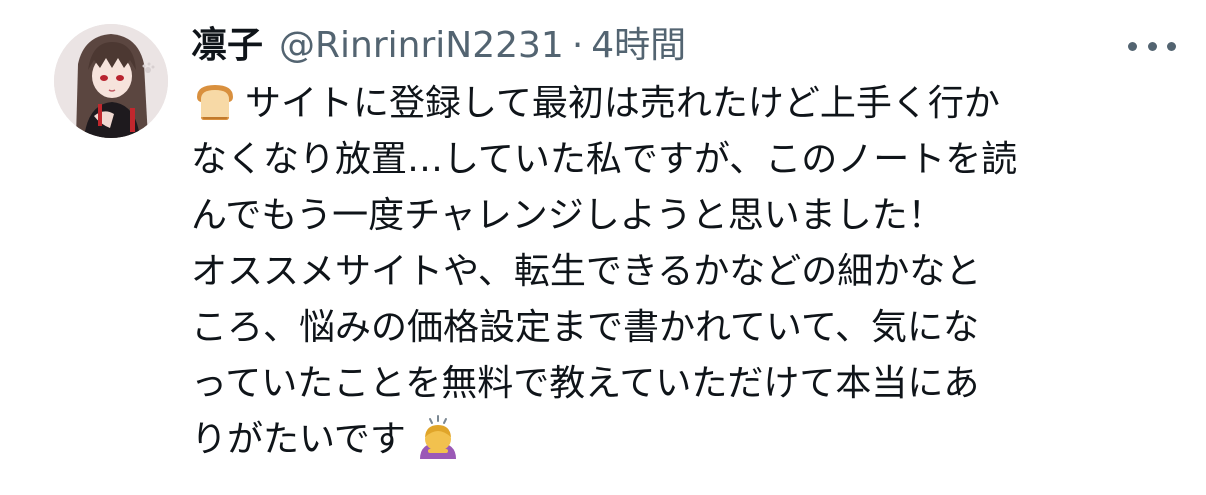 This screenshot has width=1206, height=495. What do you see at coordinates (586, 271) in the screenshot?
I see `tweet-line-4: オススメサイトや、転生できるかなどの細かなと` at bounding box center [586, 271].